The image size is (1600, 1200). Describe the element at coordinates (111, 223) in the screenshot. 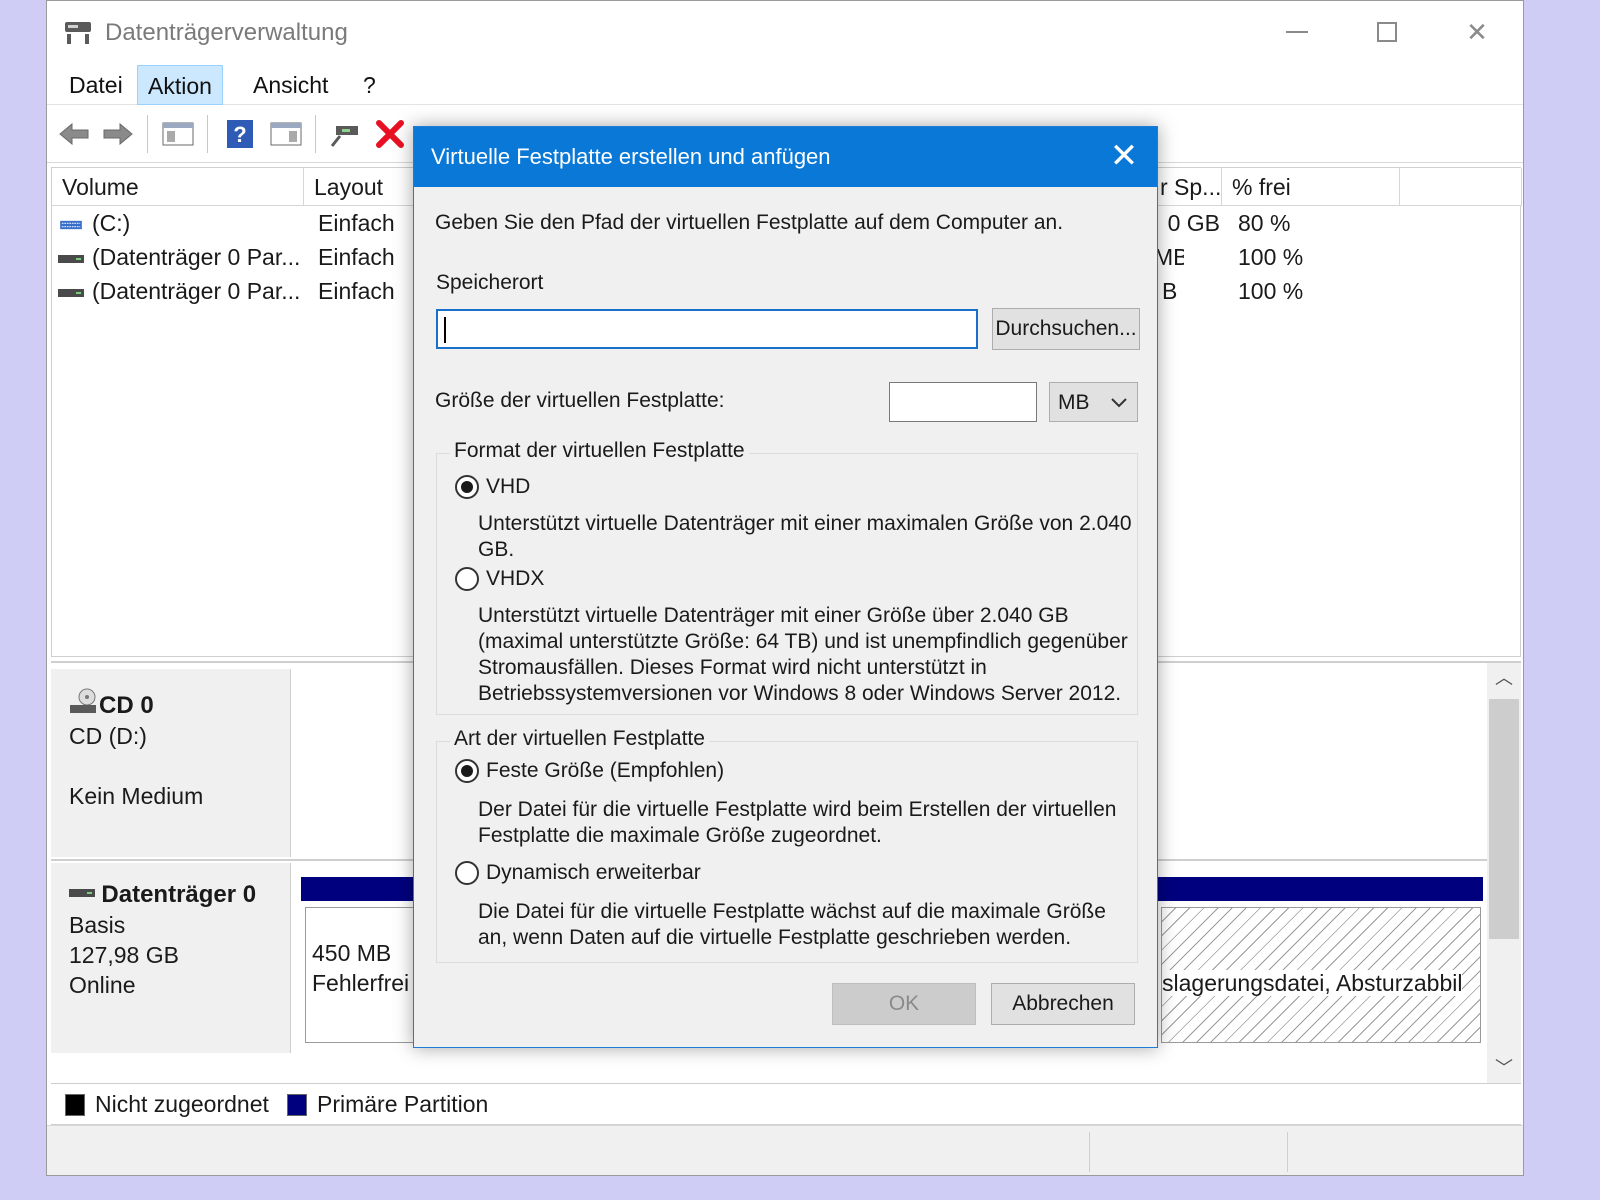

I see `row-volume: (C:)` at that location.